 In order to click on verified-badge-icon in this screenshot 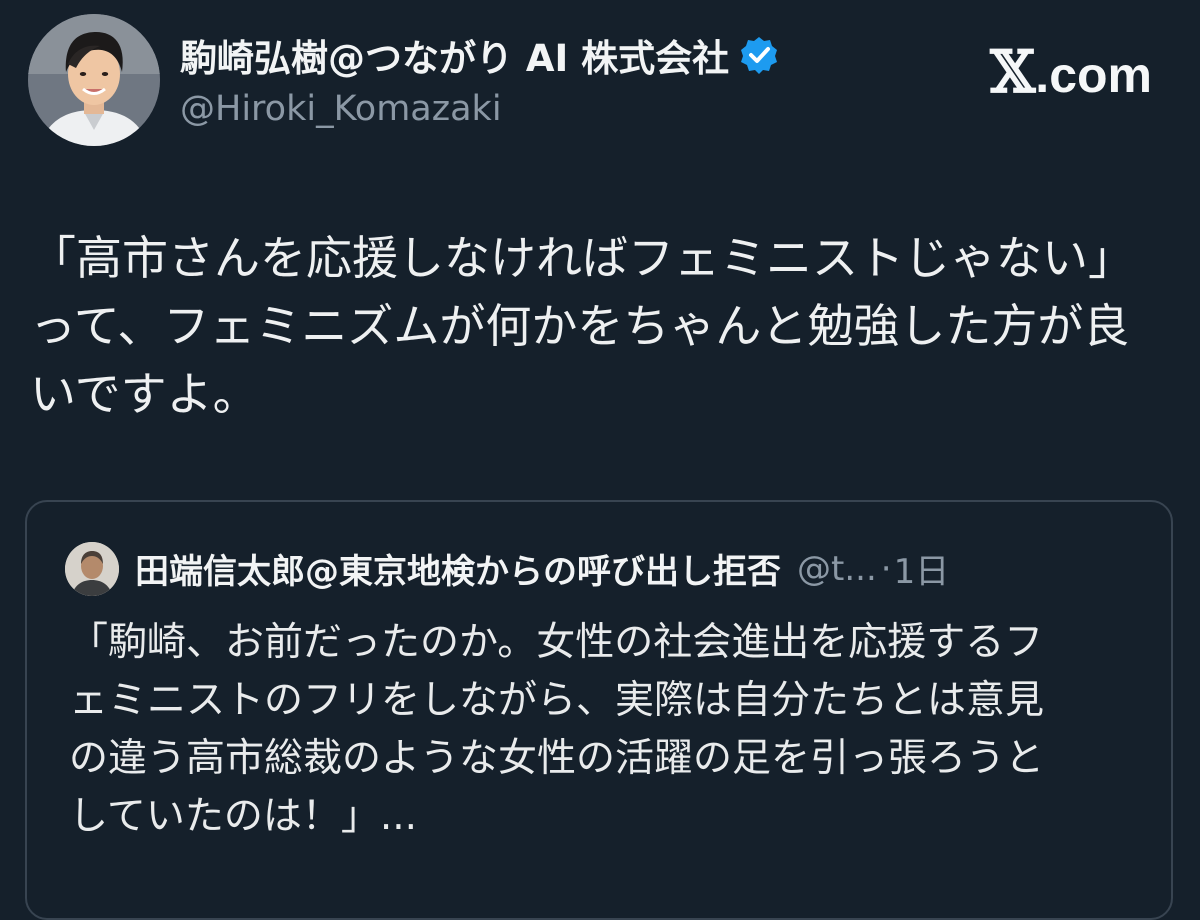, I will do `click(759, 55)`.